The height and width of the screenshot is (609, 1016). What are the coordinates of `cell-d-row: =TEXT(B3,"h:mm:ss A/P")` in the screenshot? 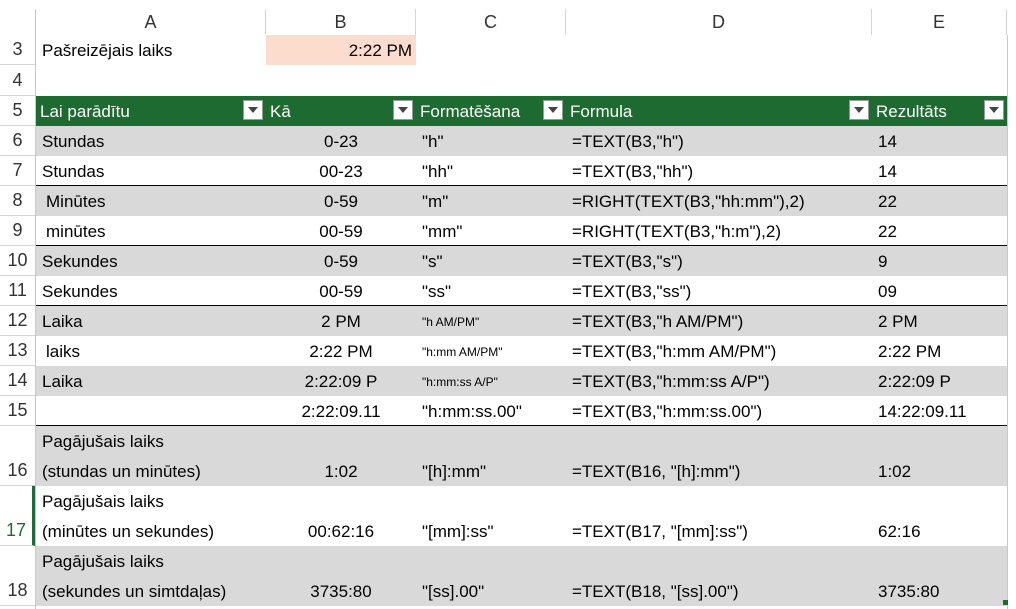 It's located at (719, 381).